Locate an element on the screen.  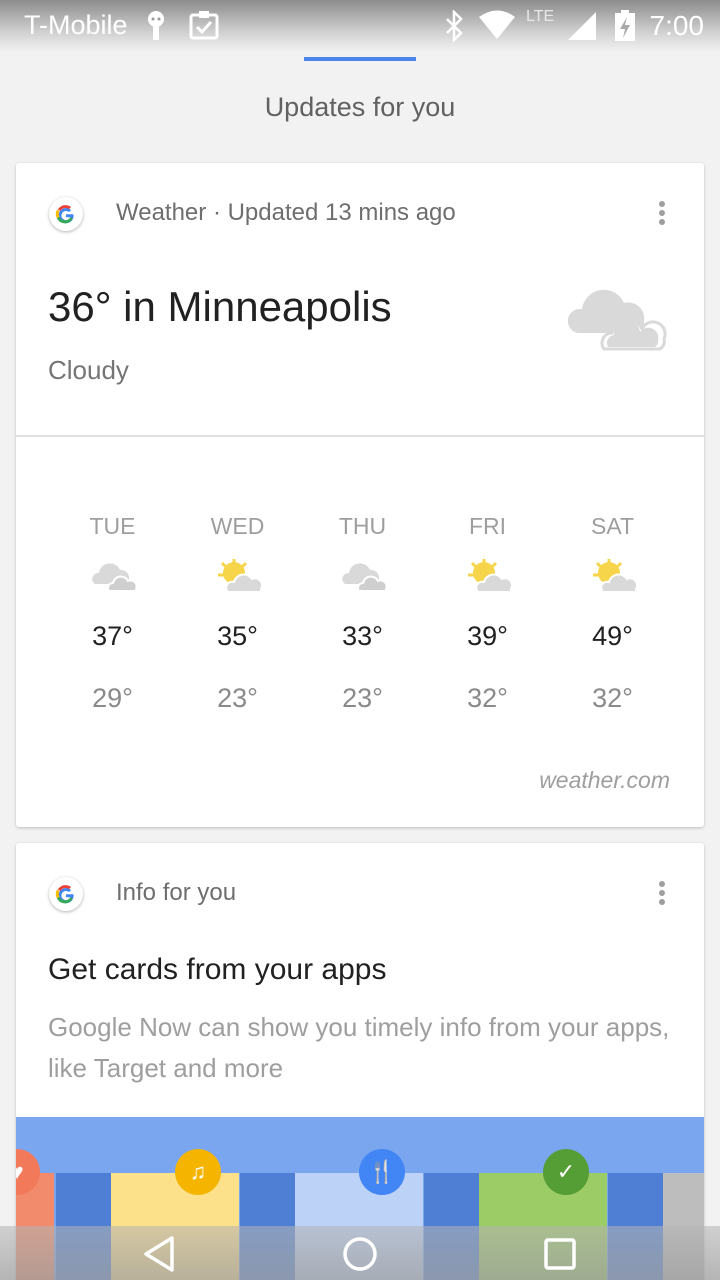
forecast-high: 35° is located at coordinates (237, 636).